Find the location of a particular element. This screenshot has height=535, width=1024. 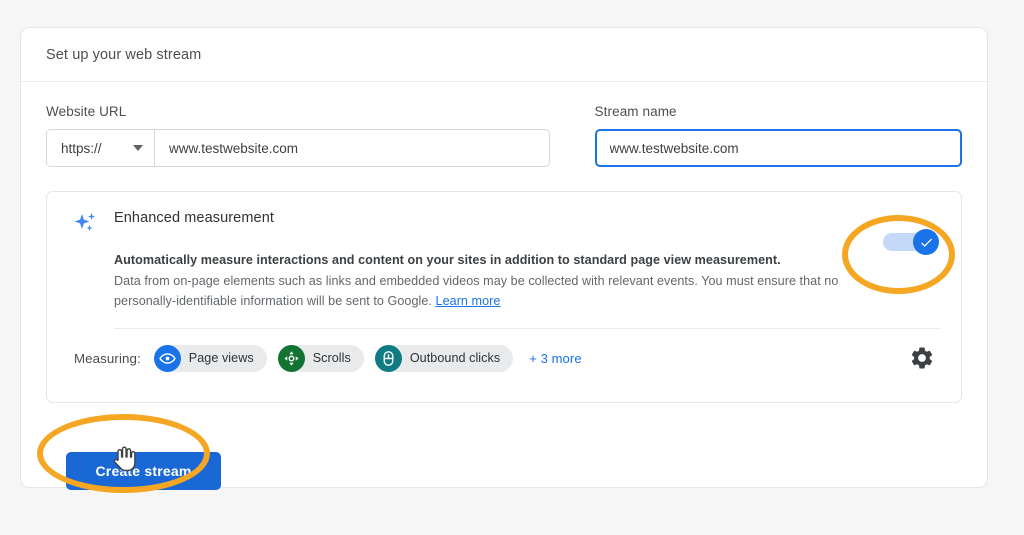

url-scheme-select: https:// is located at coordinates (101, 148).